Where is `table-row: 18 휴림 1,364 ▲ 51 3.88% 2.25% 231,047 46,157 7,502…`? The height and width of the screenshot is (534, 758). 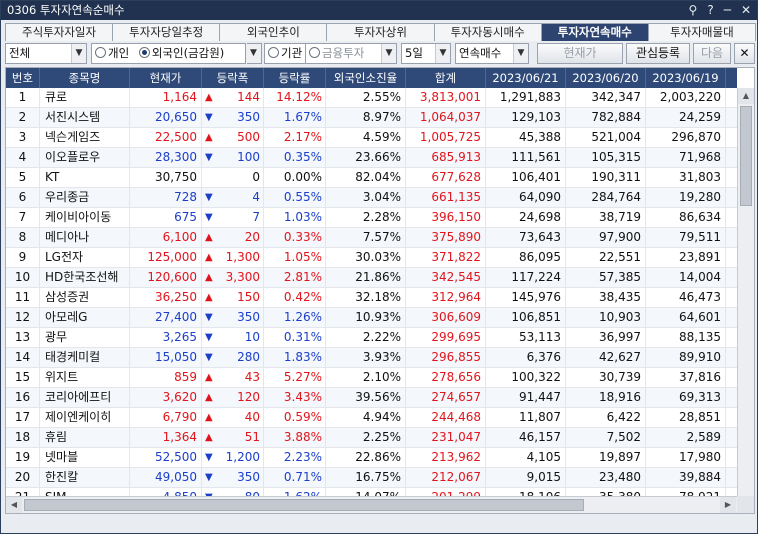 table-row: 18 휴림 1,364 ▲ 51 3.88% 2.25% 231,047 46,157 7,502… is located at coordinates (371, 438).